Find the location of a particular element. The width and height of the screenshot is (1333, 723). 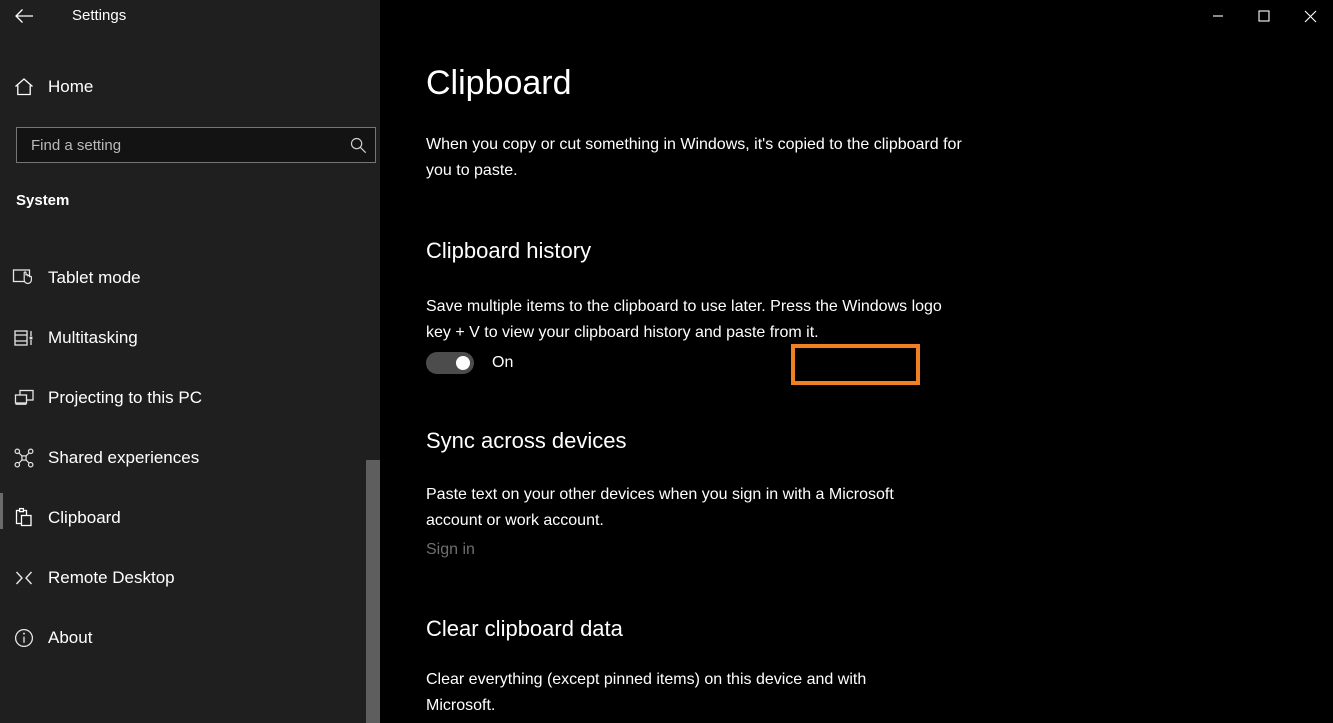

sign-in-link: Sign in is located at coordinates (450, 550).